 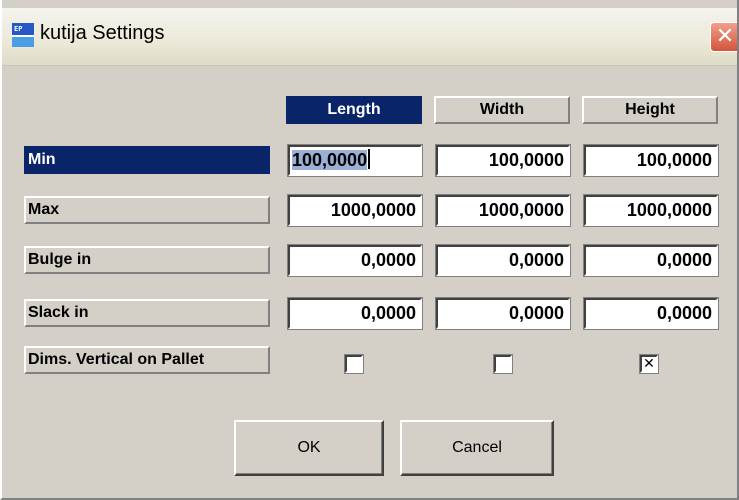 What do you see at coordinates (503, 160) in the screenshot?
I see `min-width-field: 100,0000` at bounding box center [503, 160].